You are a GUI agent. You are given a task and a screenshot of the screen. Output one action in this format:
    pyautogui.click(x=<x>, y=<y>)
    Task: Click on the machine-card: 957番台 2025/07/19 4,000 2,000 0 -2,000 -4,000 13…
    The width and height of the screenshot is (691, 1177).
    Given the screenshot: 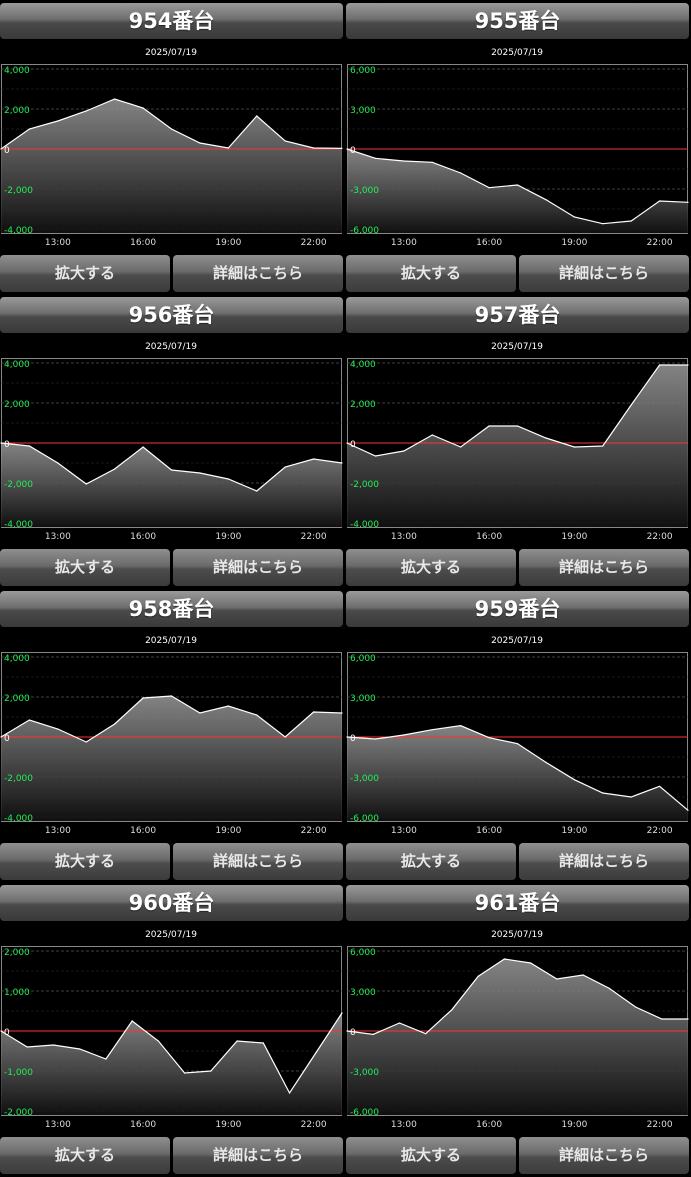 What is the action you would take?
    pyautogui.click(x=517, y=440)
    